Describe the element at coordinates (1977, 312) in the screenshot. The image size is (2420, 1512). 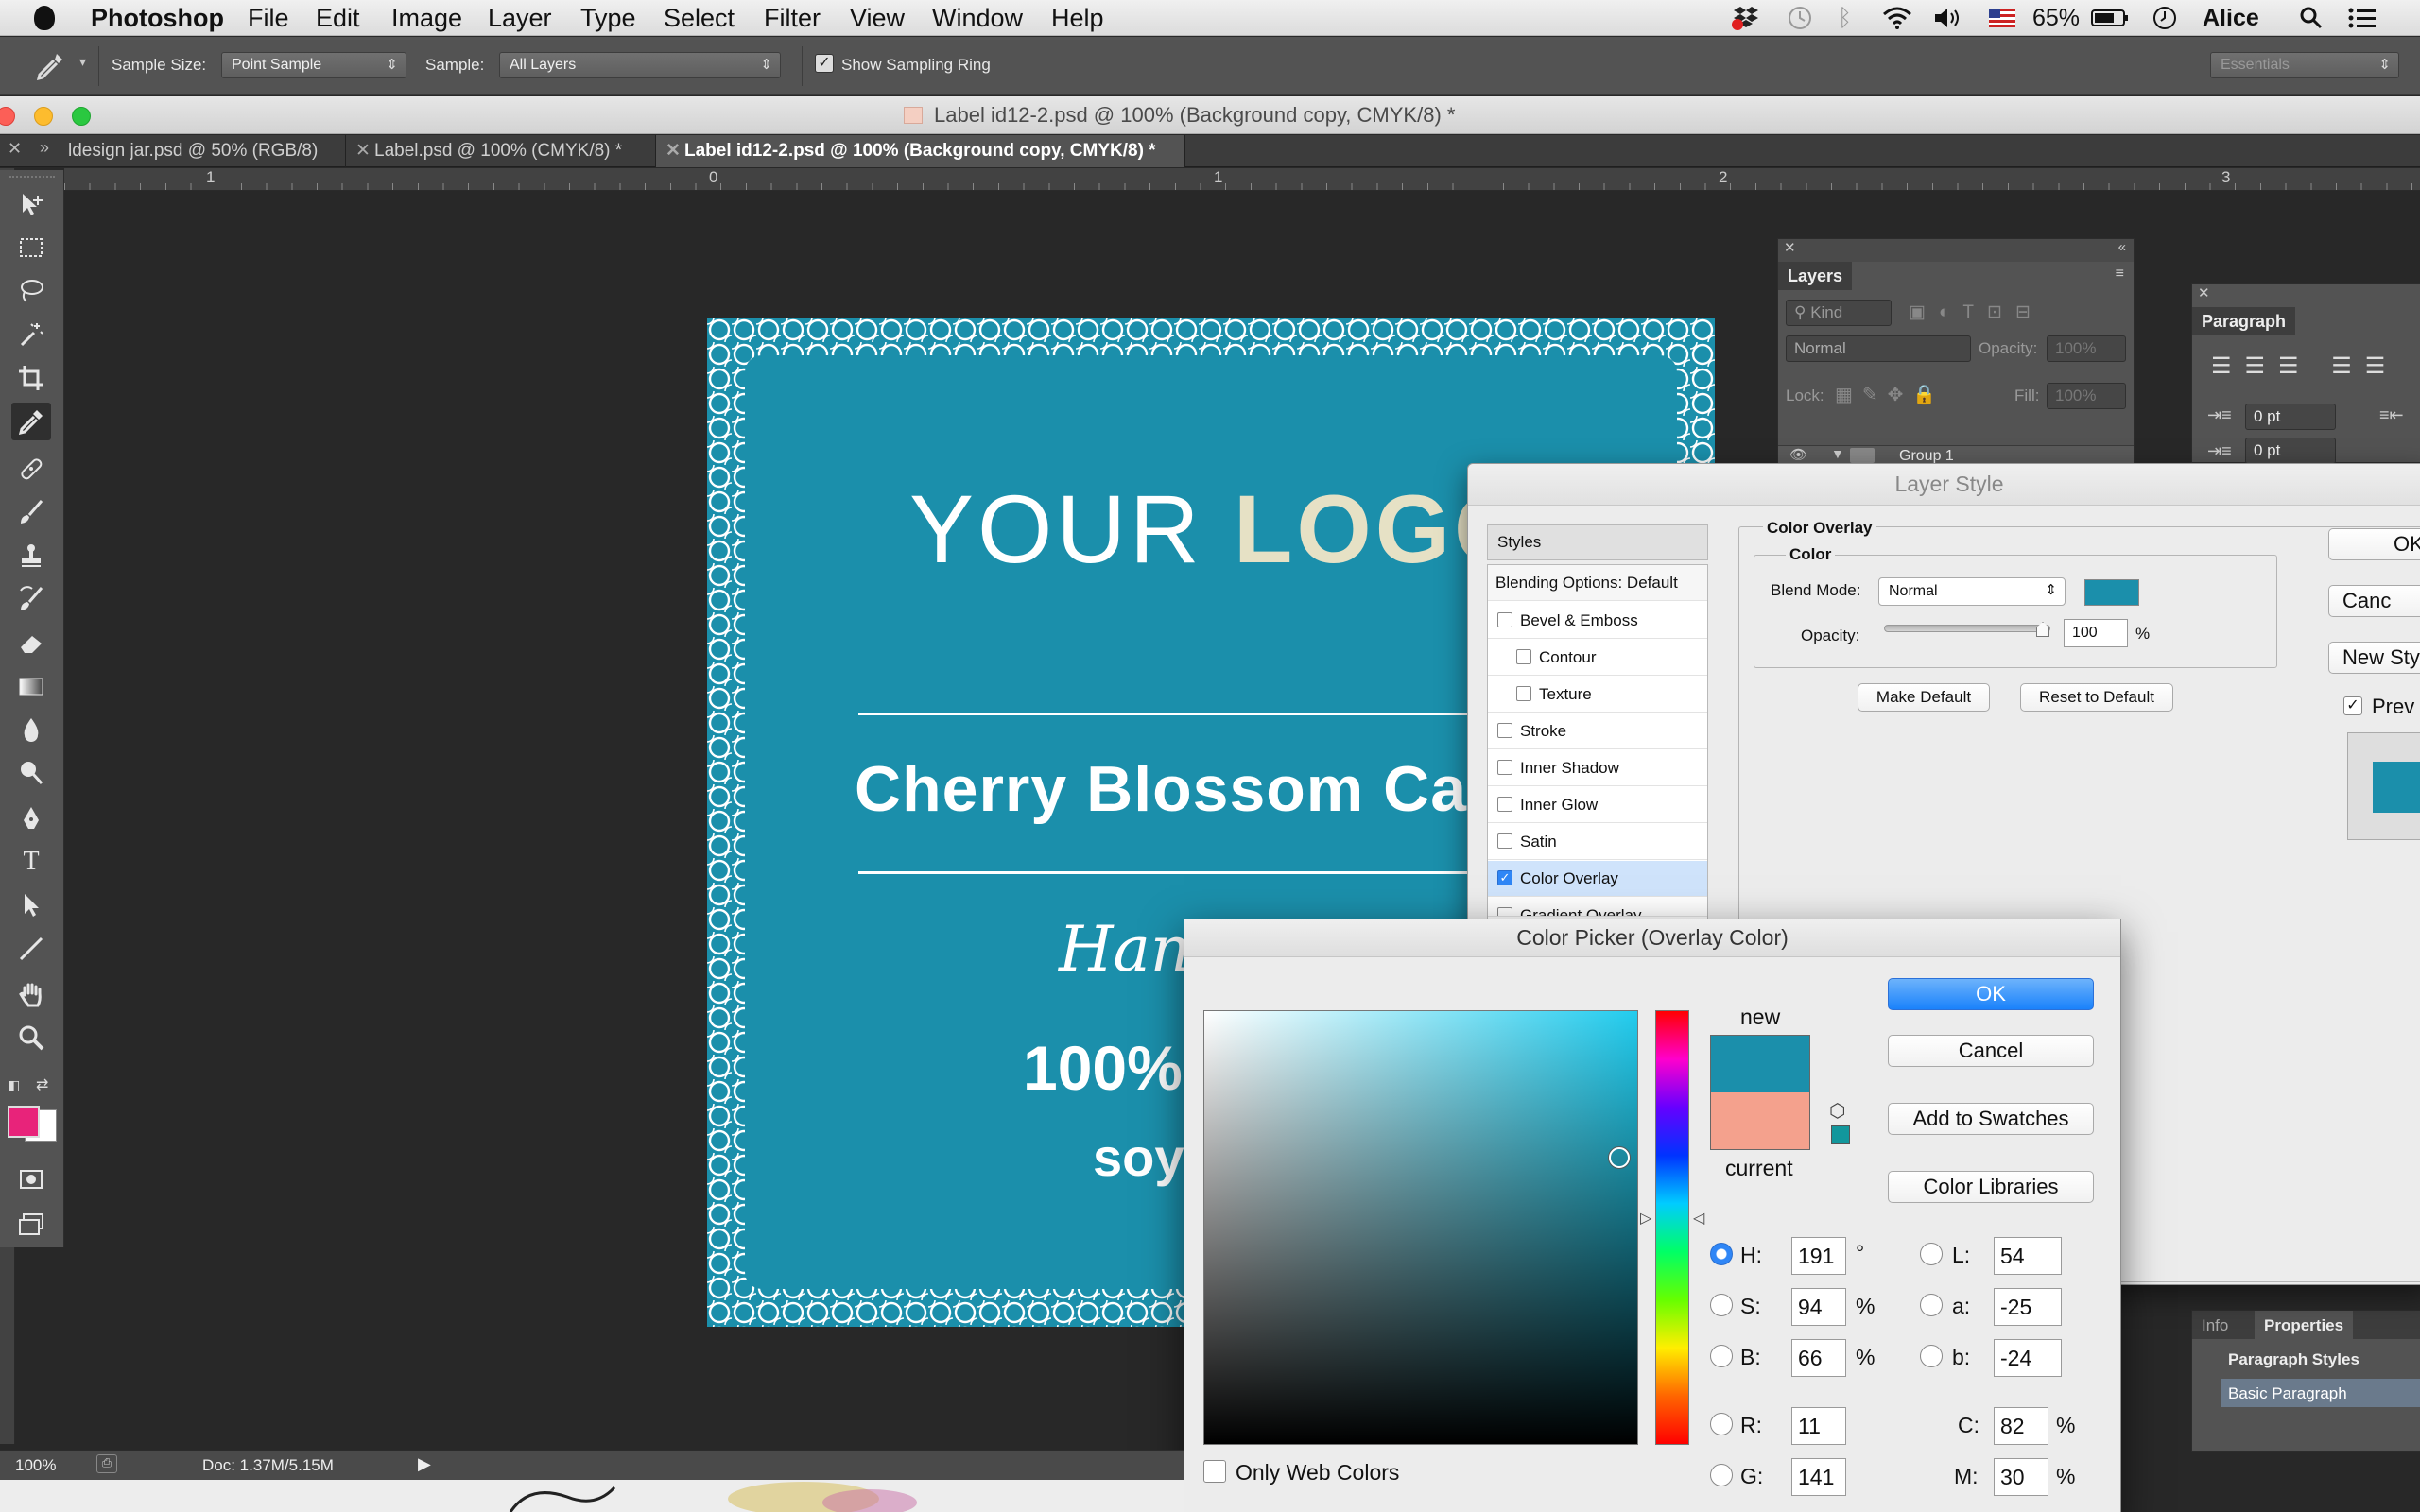
I see `layer-filter-icons: ▣◐T⊡⊟` at that location.